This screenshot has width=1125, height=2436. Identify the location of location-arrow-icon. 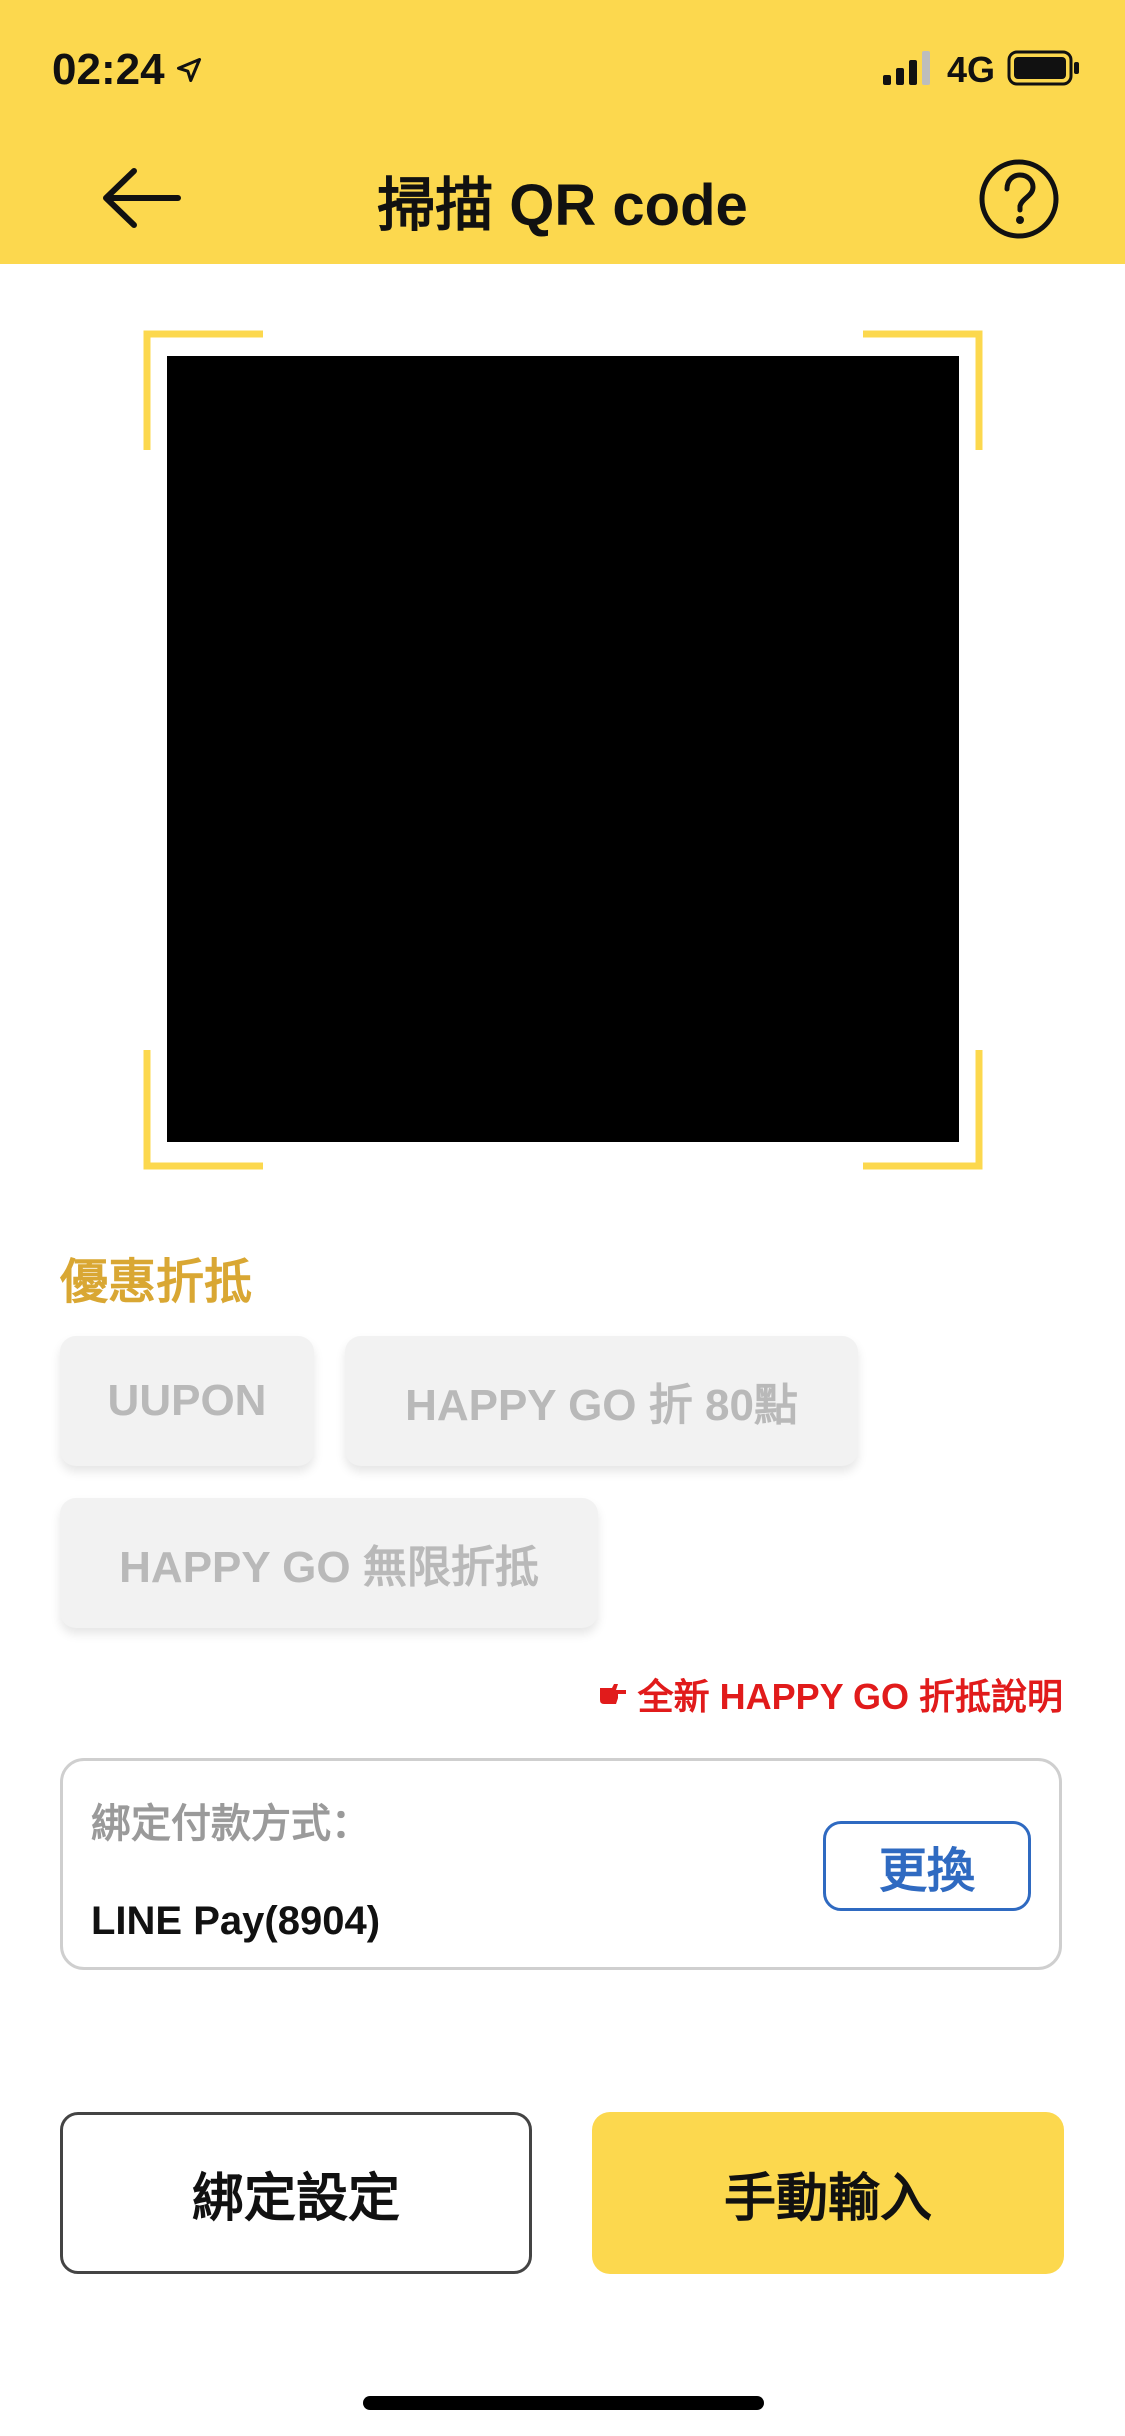
(189, 70).